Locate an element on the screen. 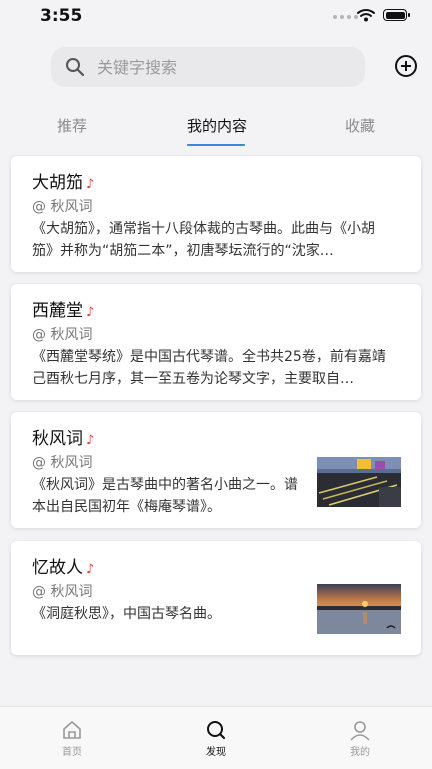 This screenshot has width=432, height=769. discover-search-icon is located at coordinates (216, 730).